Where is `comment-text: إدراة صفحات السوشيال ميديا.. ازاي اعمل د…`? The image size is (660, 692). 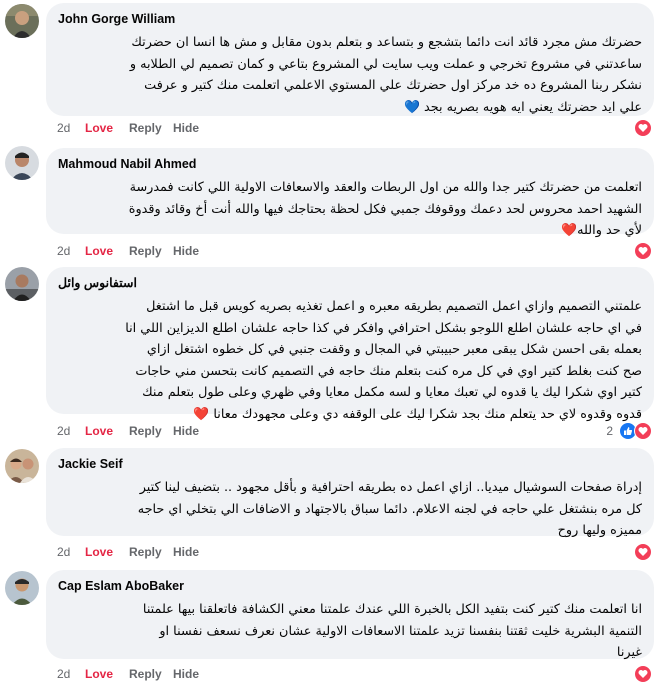
comment-text: إدراة صفحات السوشيال ميديا.. ازاي اعمل د… is located at coordinates (389, 509).